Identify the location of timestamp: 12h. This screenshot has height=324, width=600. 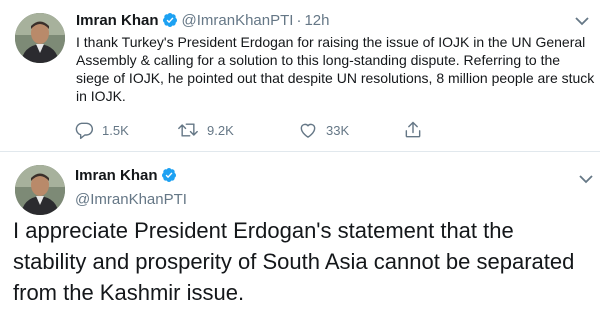
(316, 20).